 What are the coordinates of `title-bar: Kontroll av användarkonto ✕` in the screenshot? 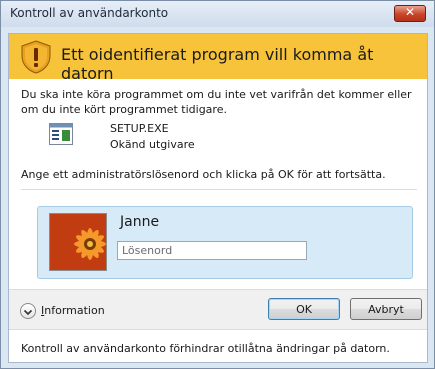 It's located at (217, 14).